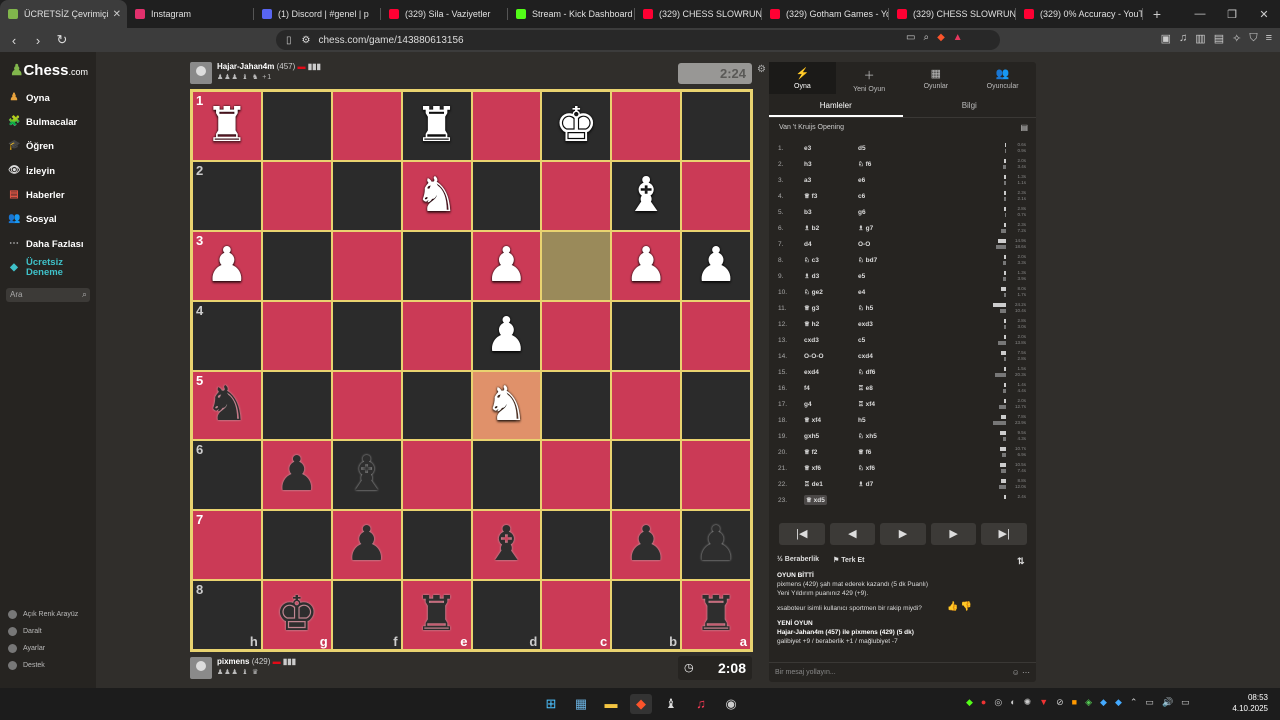 This screenshot has width=1280, height=720. What do you see at coordinates (902, 672) in the screenshot?
I see `chat-input: Bir mesaj yollayın... ☺ ⋯` at bounding box center [902, 672].